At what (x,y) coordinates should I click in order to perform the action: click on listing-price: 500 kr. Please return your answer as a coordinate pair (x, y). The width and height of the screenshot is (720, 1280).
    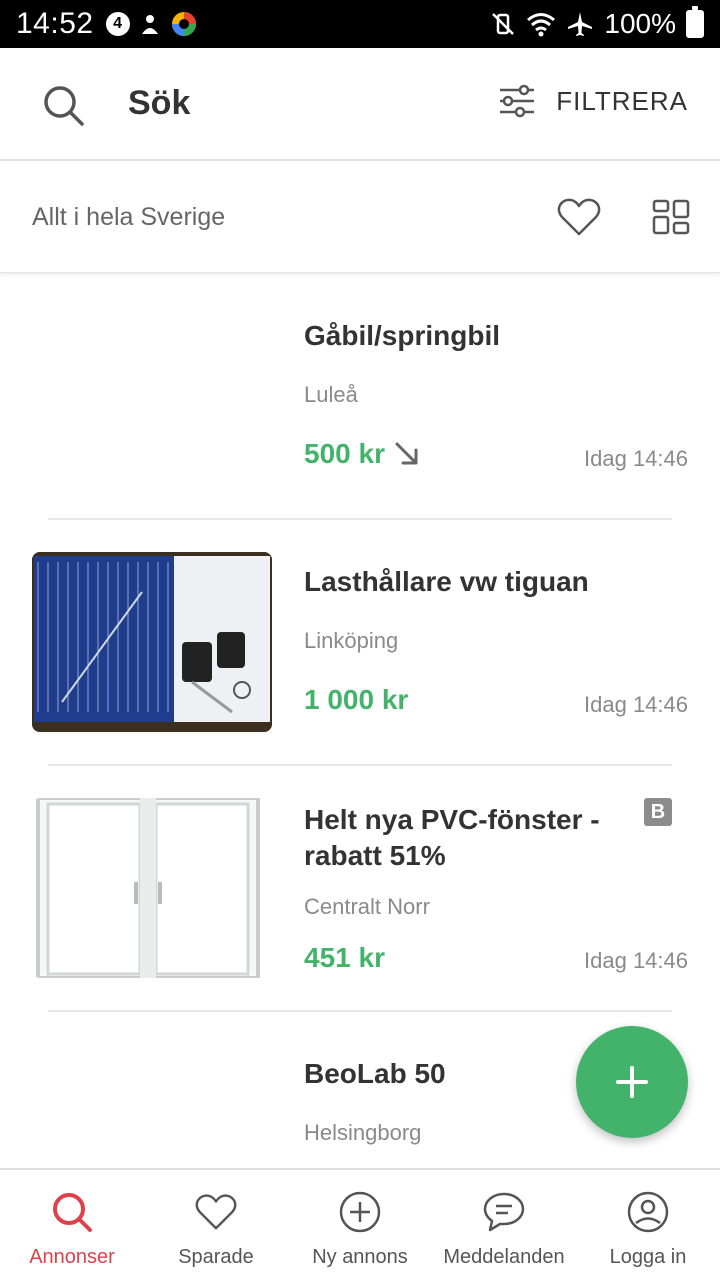
    Looking at the image, I should click on (362, 454).